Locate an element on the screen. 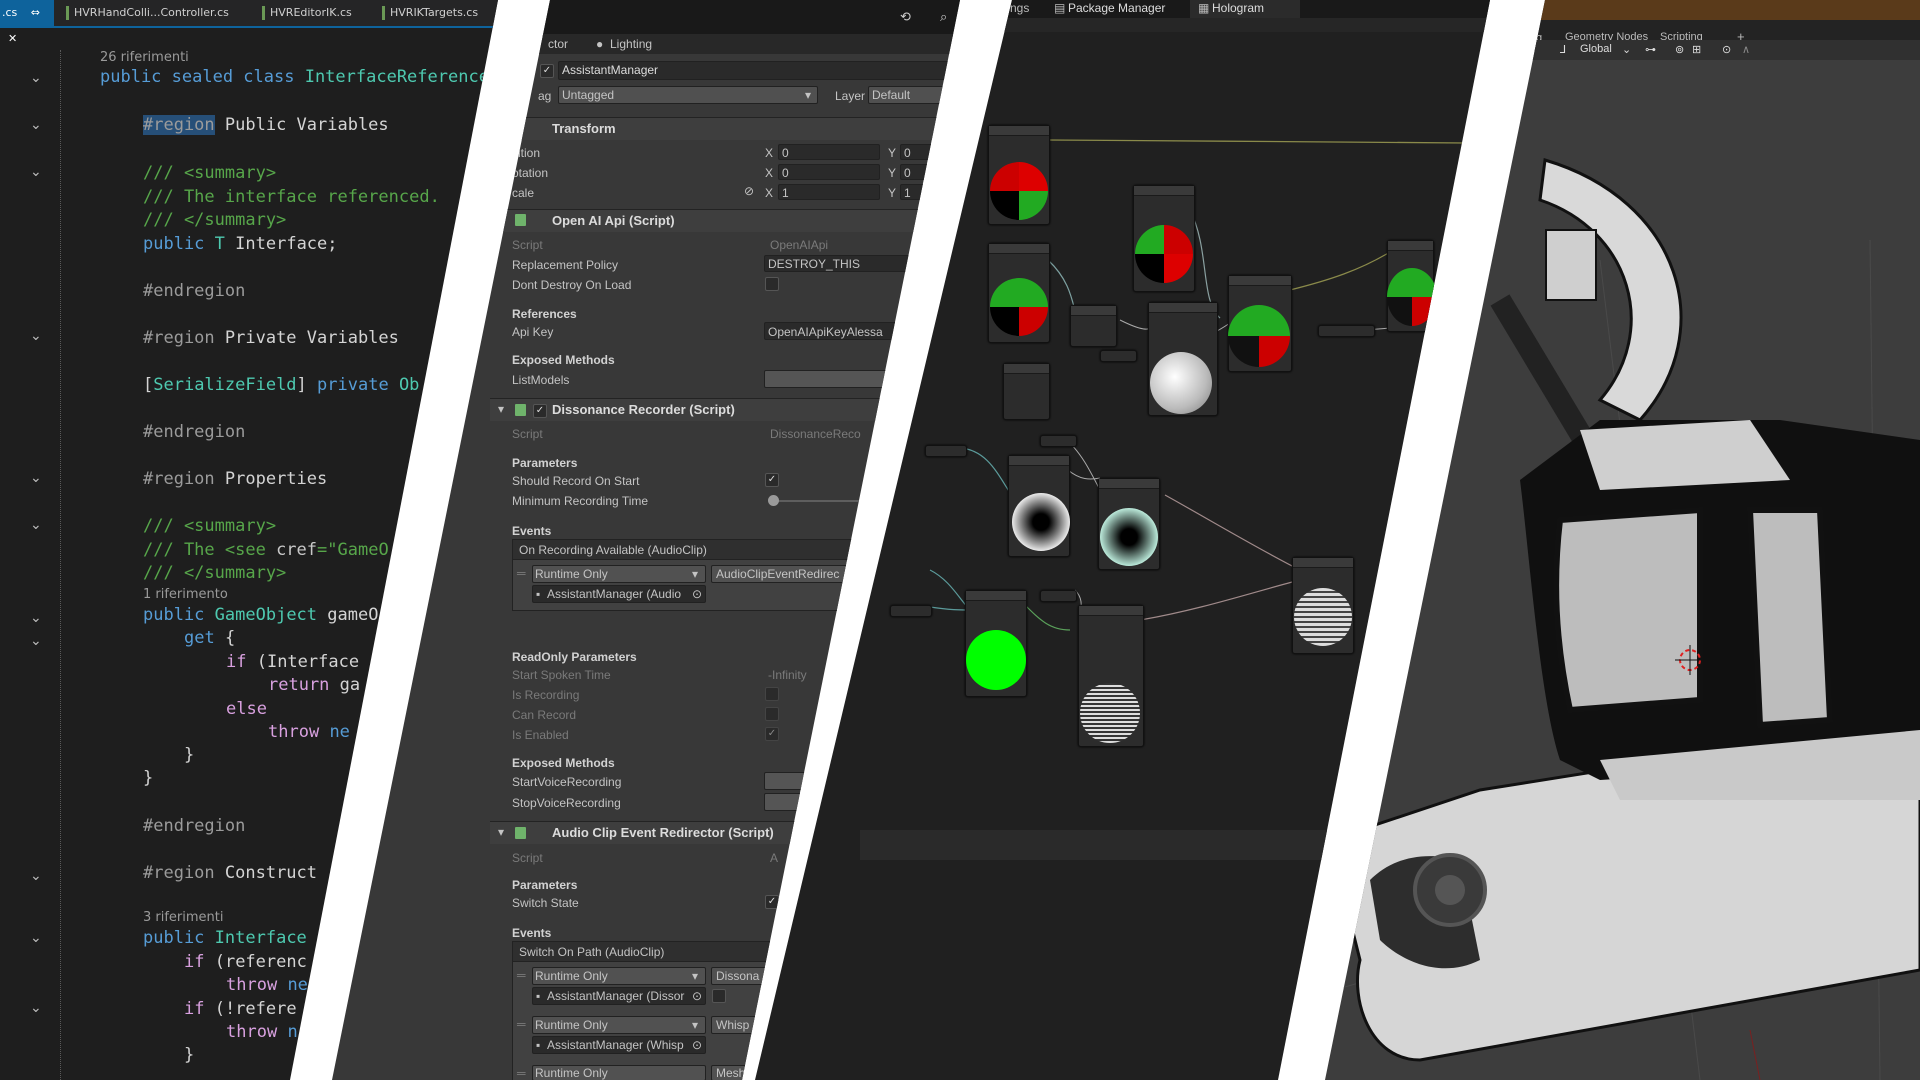 This screenshot has height=1080, width=1920. inspector-tab-bar is located at coordinates (740, 44).